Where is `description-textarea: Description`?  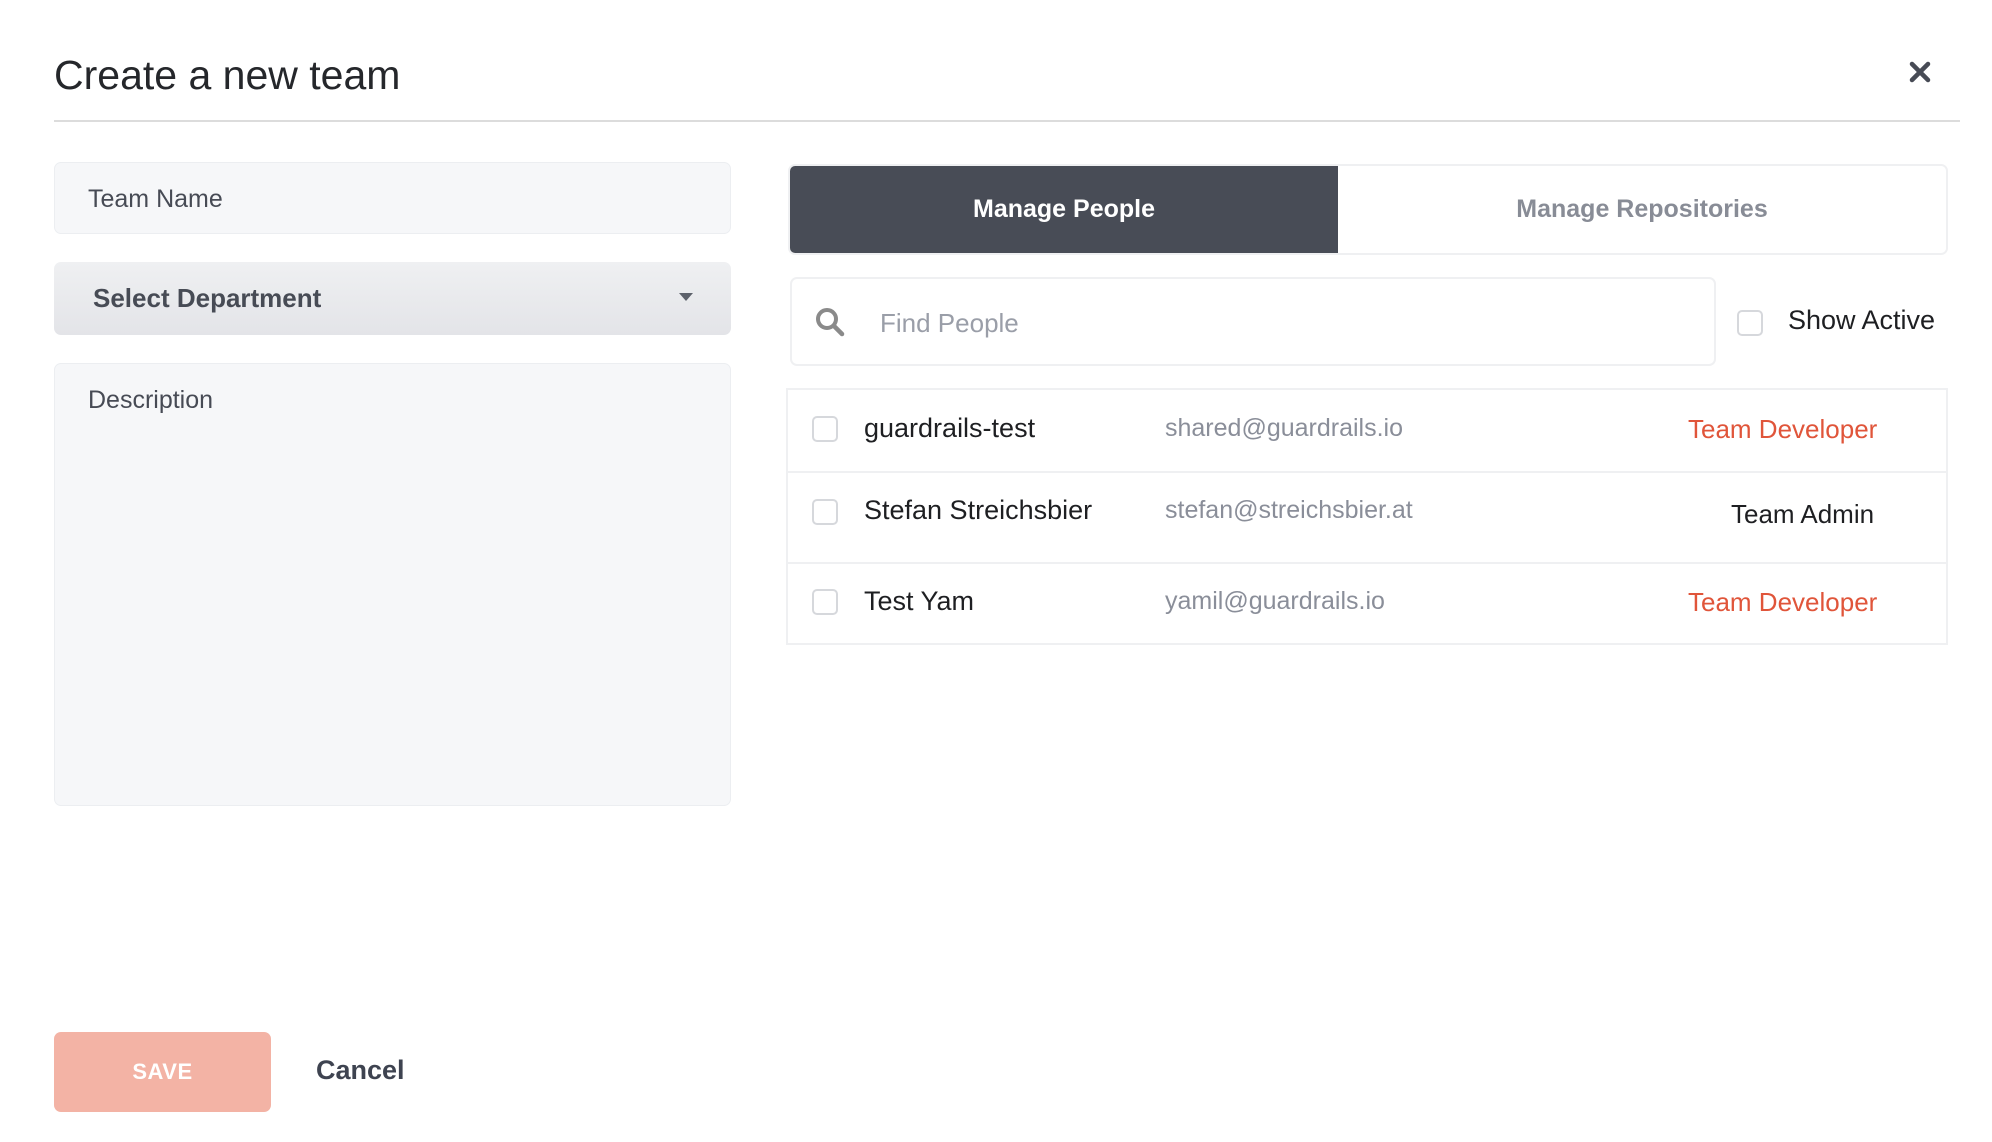 description-textarea: Description is located at coordinates (392, 584).